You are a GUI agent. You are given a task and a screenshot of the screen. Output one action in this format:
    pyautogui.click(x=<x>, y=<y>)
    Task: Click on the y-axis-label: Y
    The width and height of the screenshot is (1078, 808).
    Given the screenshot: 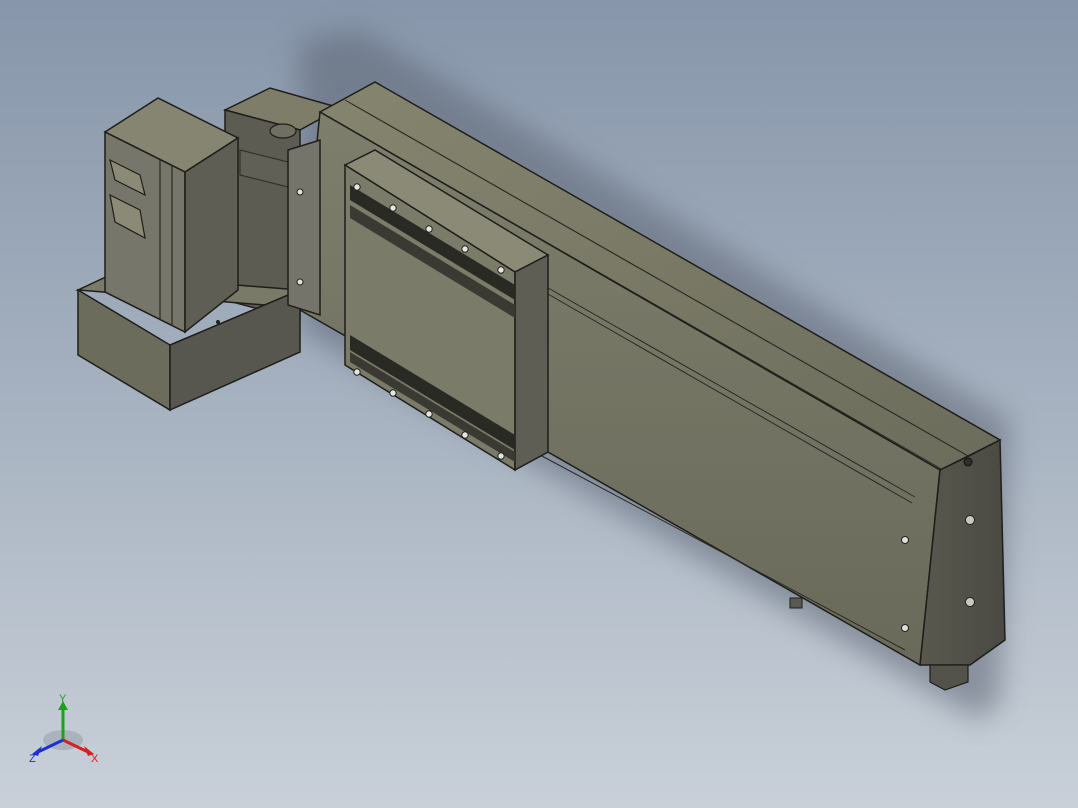 What is the action you would take?
    pyautogui.click(x=63, y=699)
    